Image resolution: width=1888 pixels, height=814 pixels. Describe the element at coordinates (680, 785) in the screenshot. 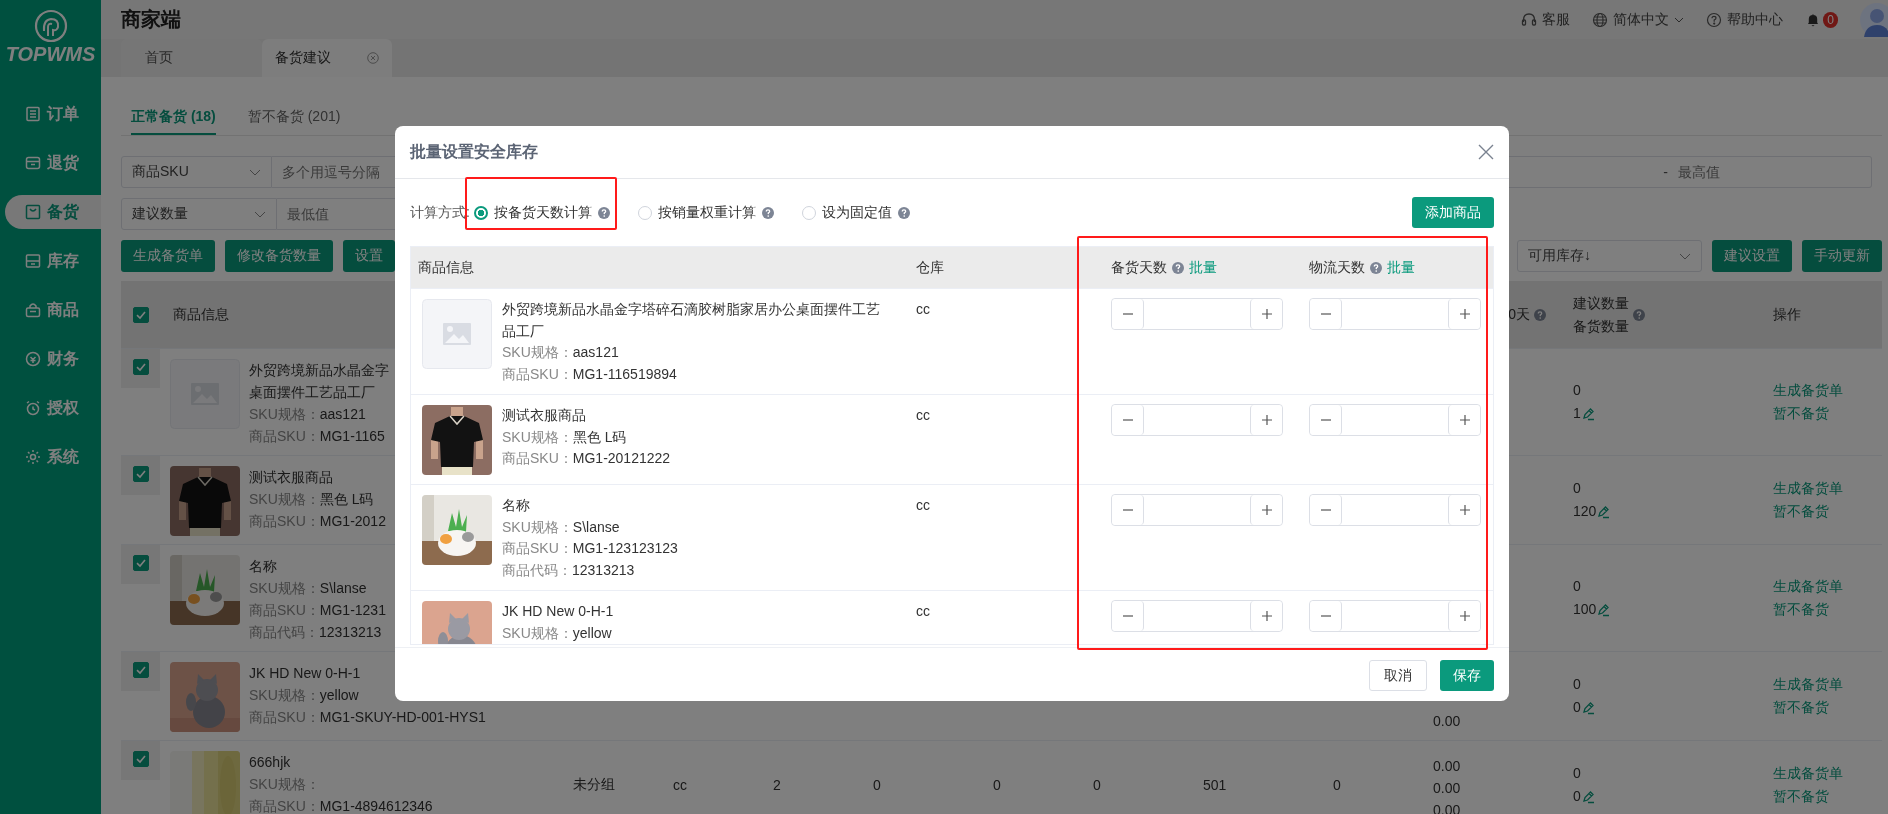

I see `table-cell: cc` at that location.